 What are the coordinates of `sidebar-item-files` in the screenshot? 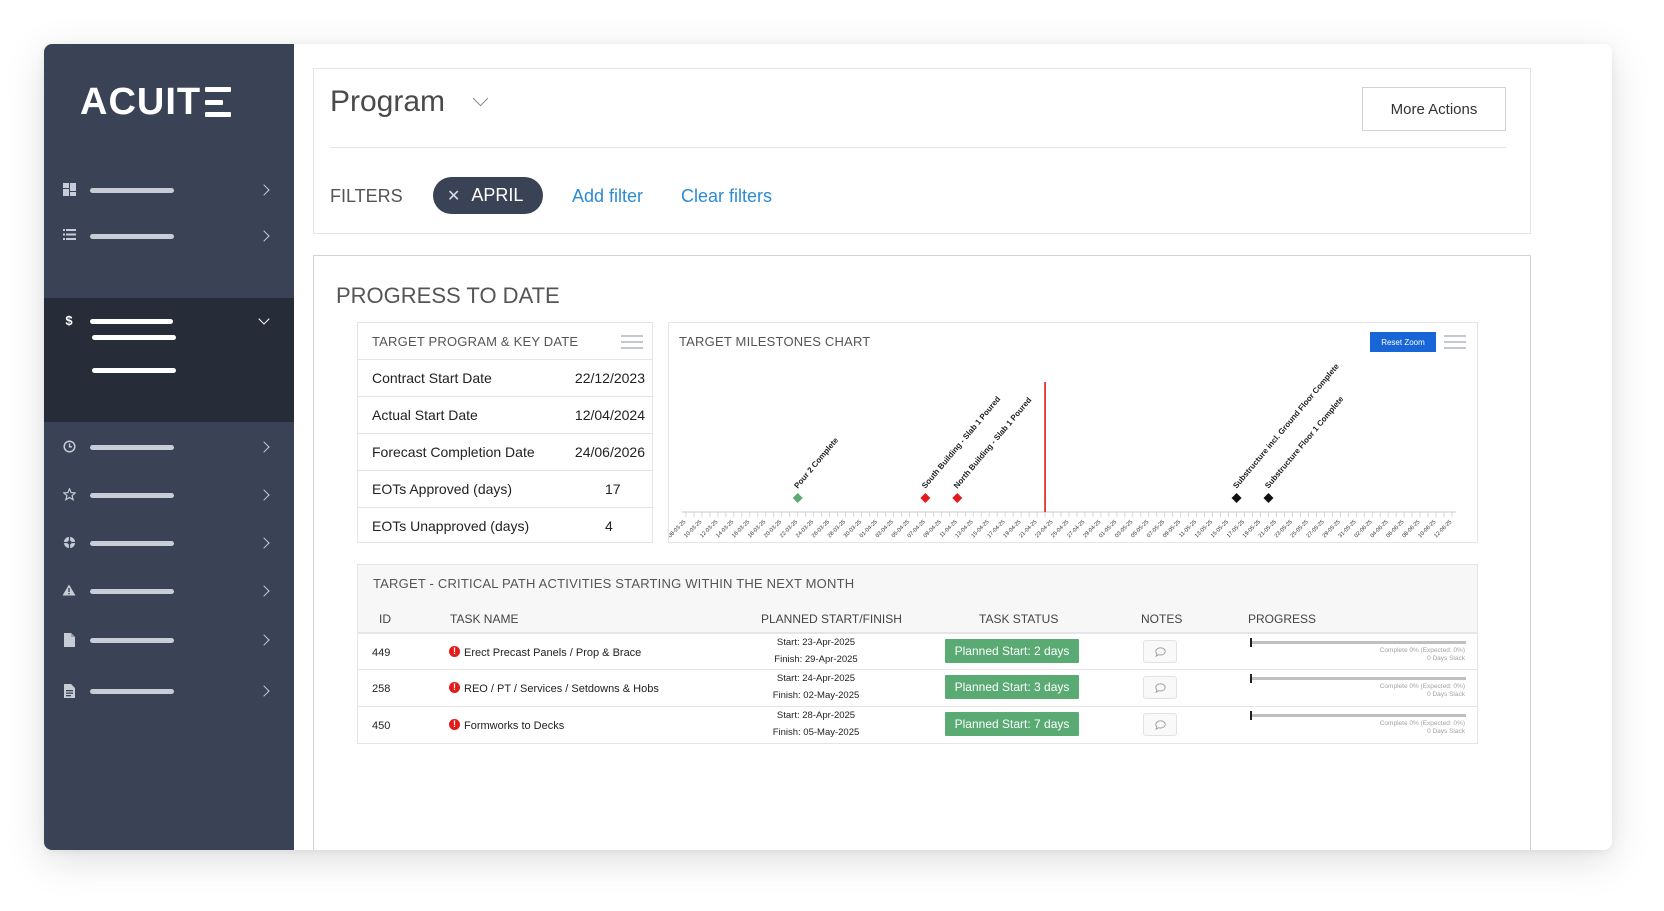 It's located at (169, 640).